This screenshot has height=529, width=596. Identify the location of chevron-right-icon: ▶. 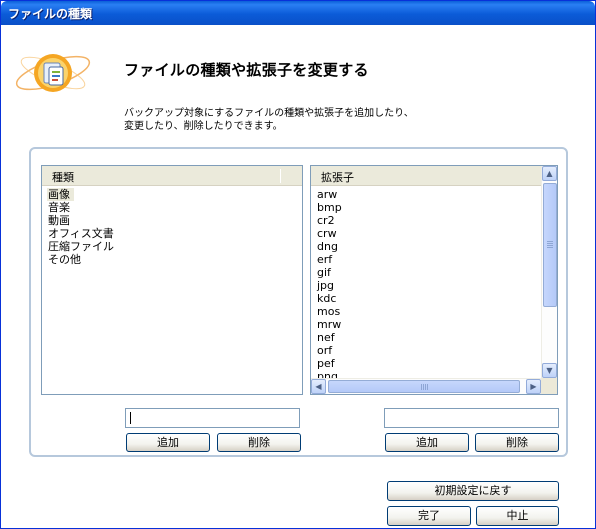
(533, 386).